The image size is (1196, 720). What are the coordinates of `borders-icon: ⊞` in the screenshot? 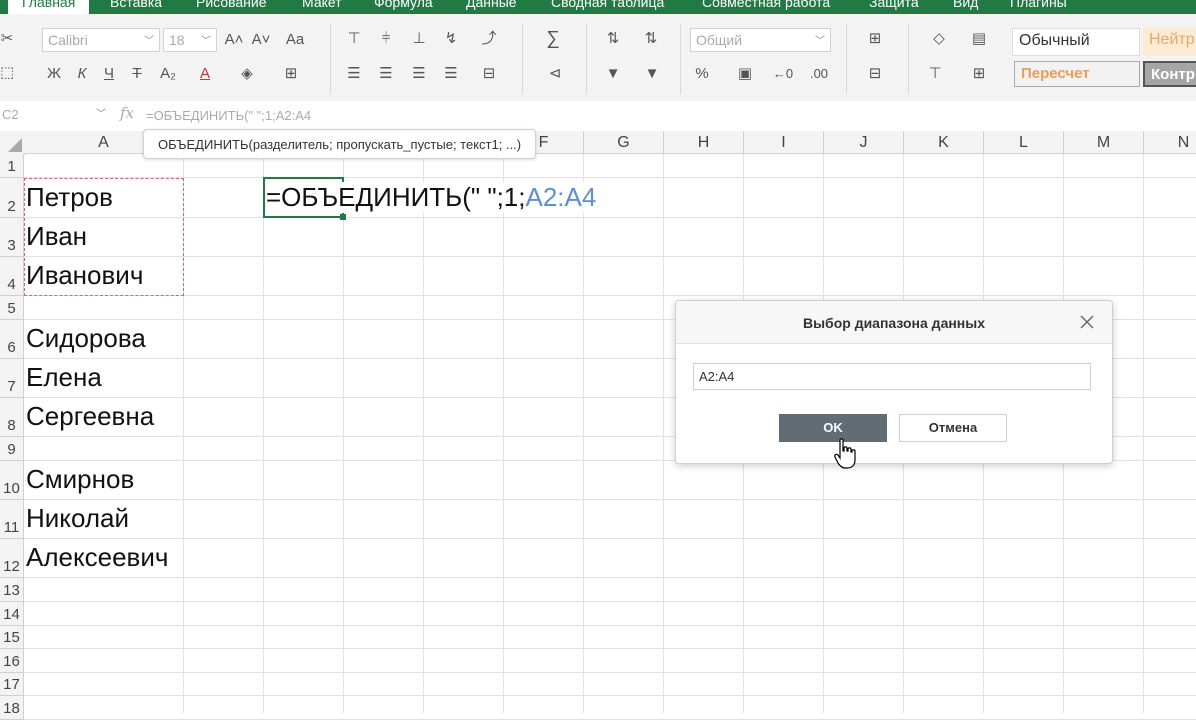 It's located at (291, 74).